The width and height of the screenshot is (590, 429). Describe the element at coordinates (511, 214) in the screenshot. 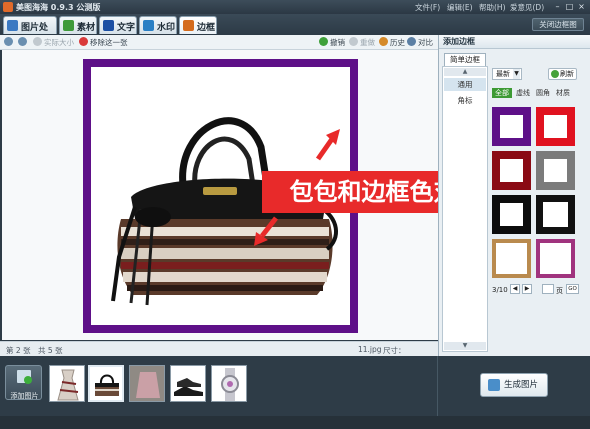

I see `frame-swatch-black` at that location.